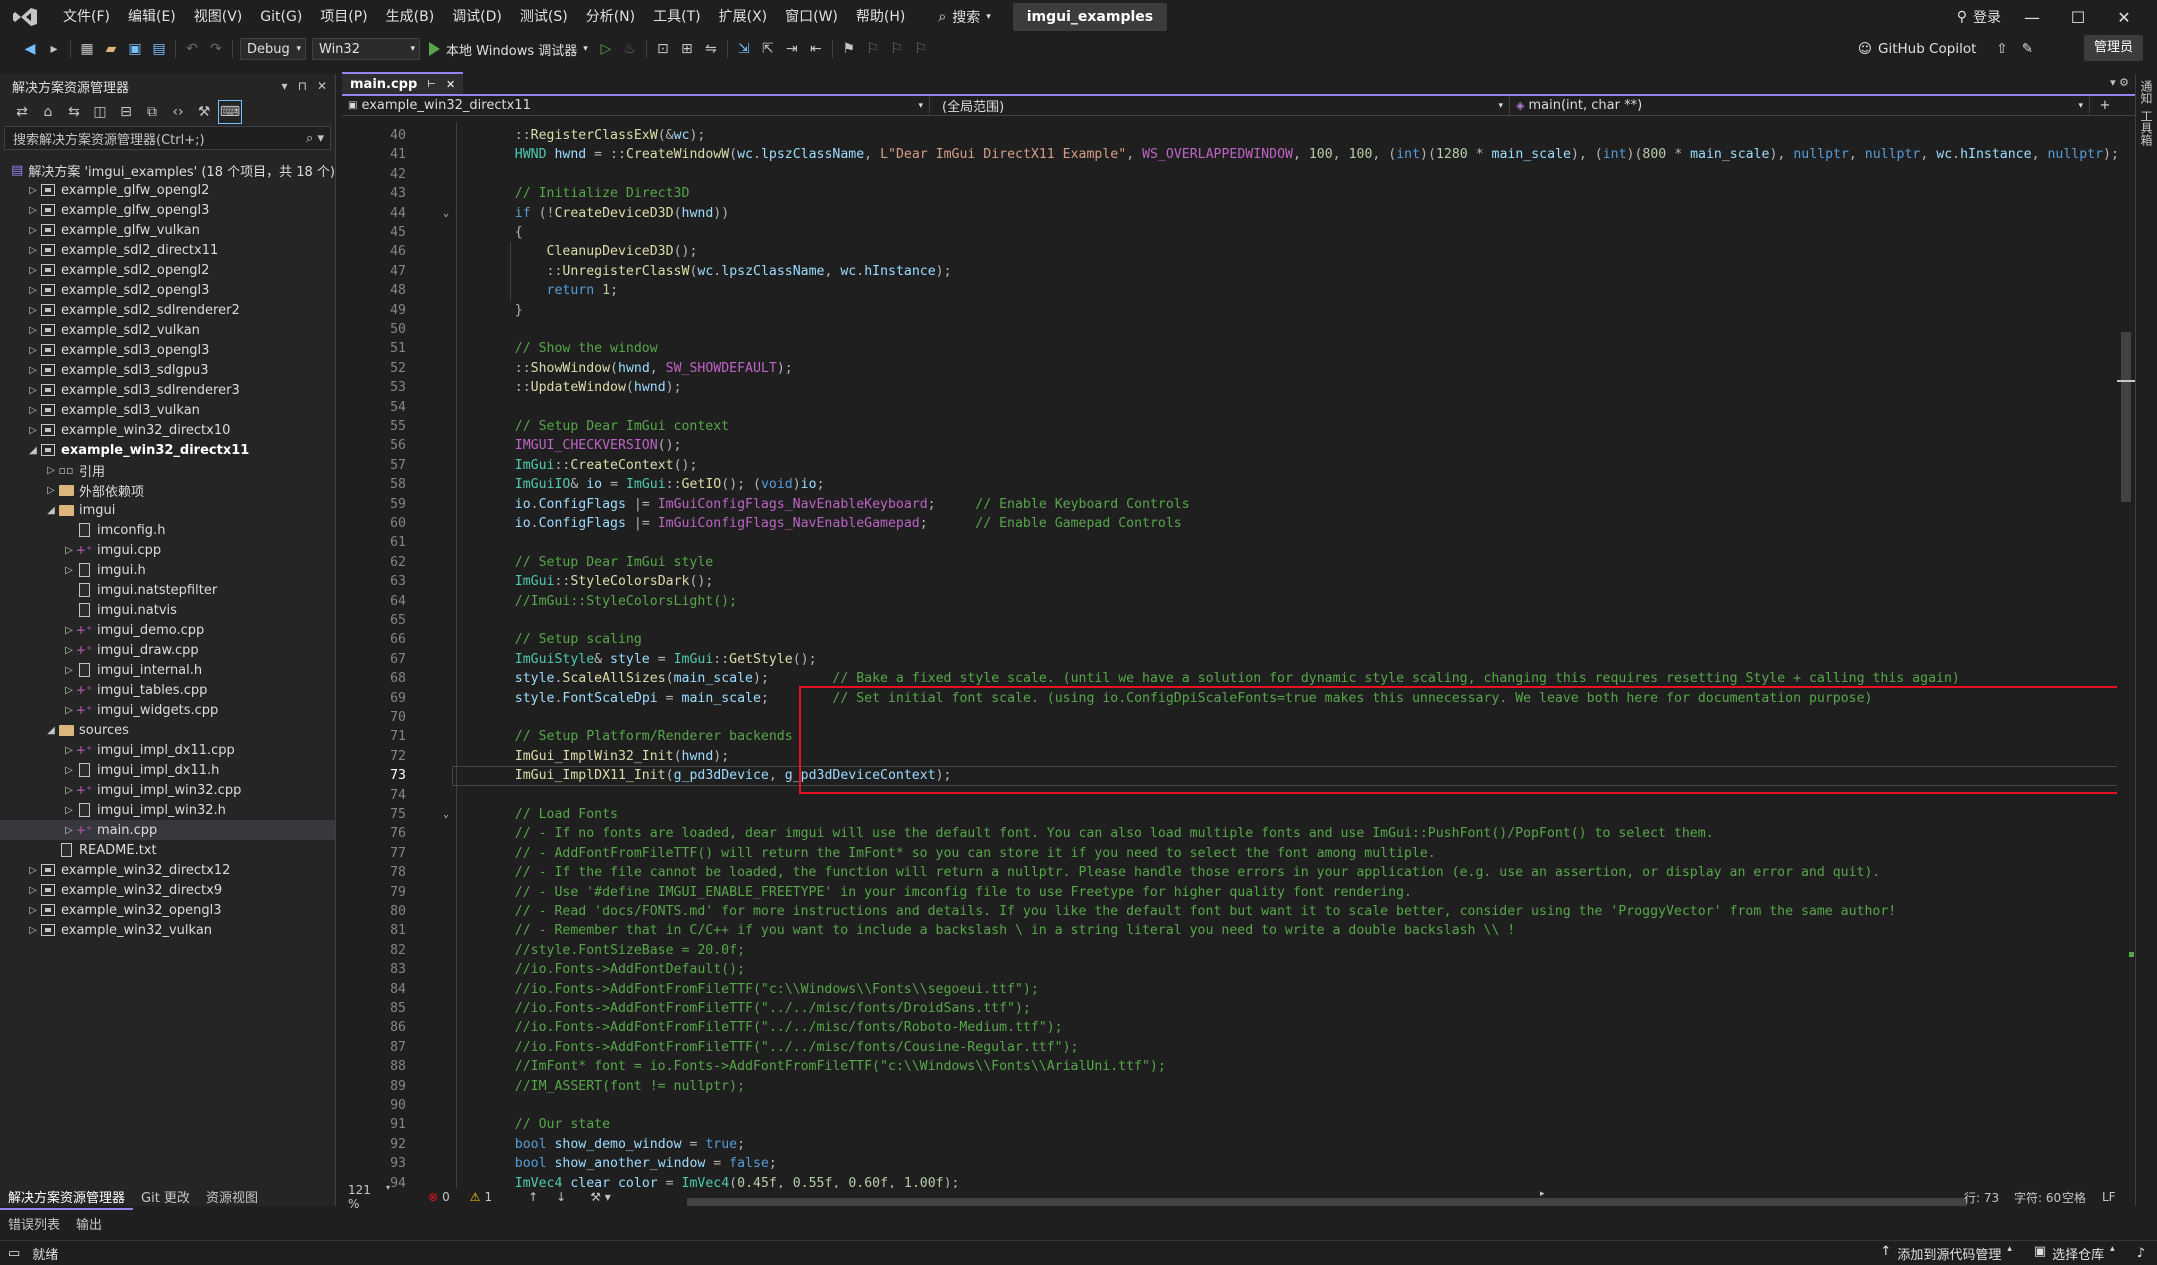  What do you see at coordinates (25, 17) in the screenshot?
I see `visual-studio-logo-icon` at bounding box center [25, 17].